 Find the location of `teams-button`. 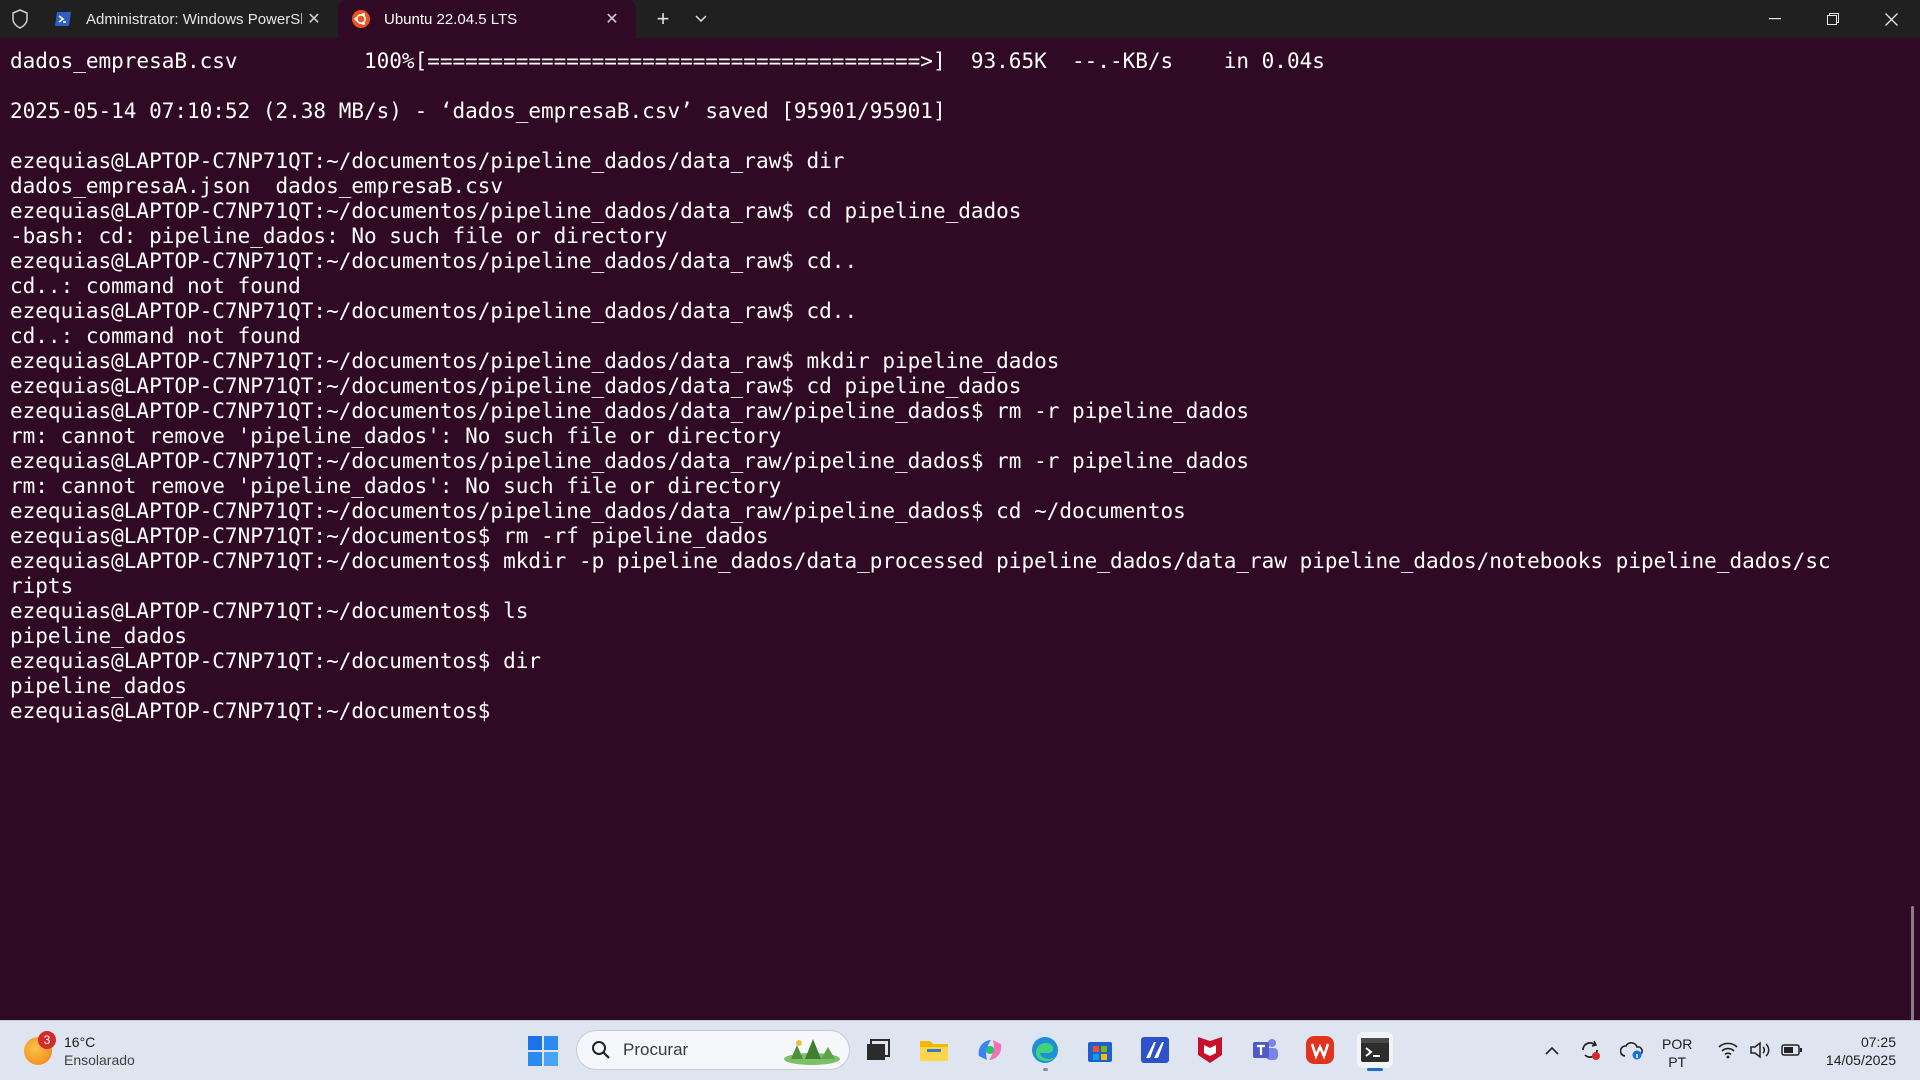

teams-button is located at coordinates (1265, 1050).